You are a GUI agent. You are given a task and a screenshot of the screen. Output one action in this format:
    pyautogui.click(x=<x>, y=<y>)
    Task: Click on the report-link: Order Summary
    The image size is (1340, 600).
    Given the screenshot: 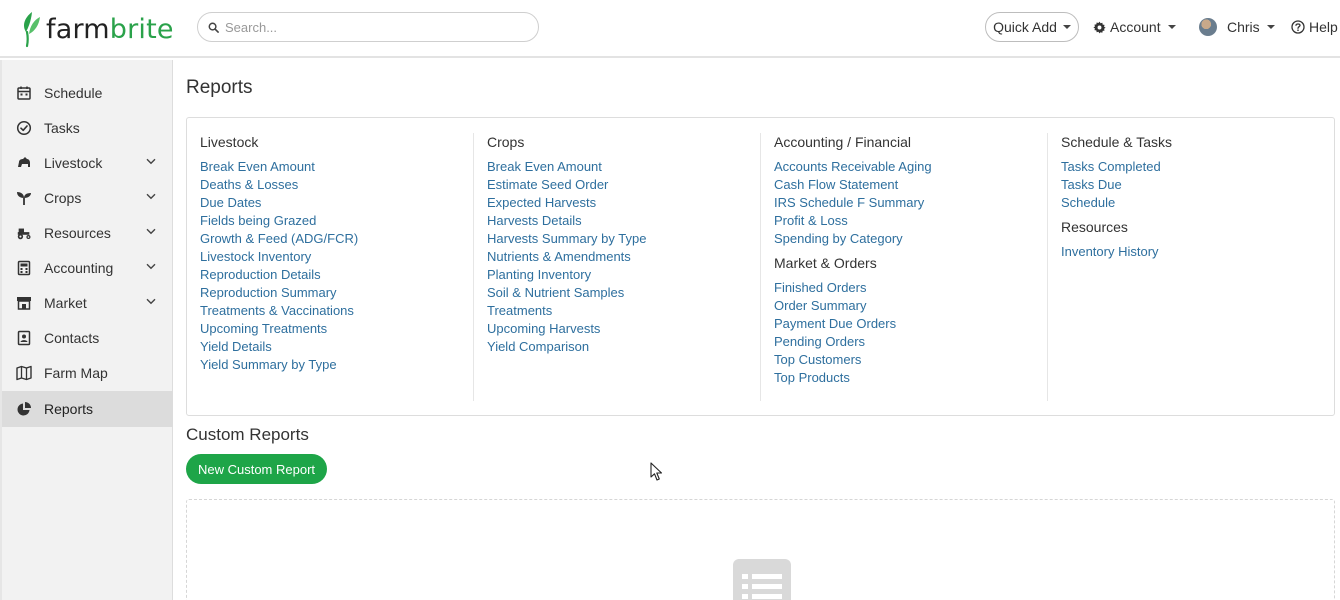 What is the action you would take?
    pyautogui.click(x=903, y=306)
    